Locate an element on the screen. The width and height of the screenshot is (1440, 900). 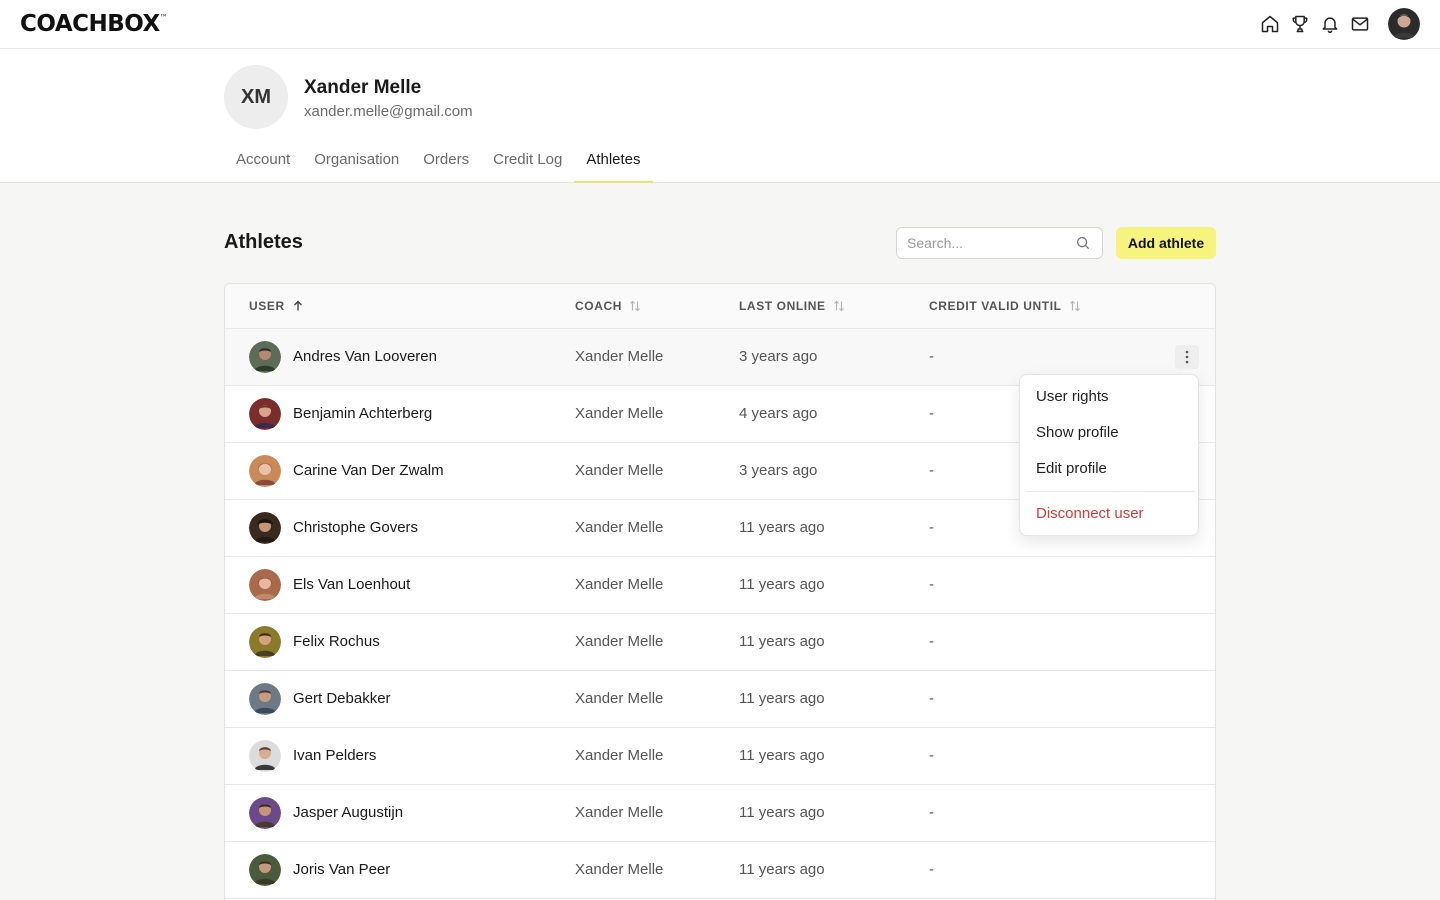
menu-item-edit-profile: Edit profile is located at coordinates (1071, 468).